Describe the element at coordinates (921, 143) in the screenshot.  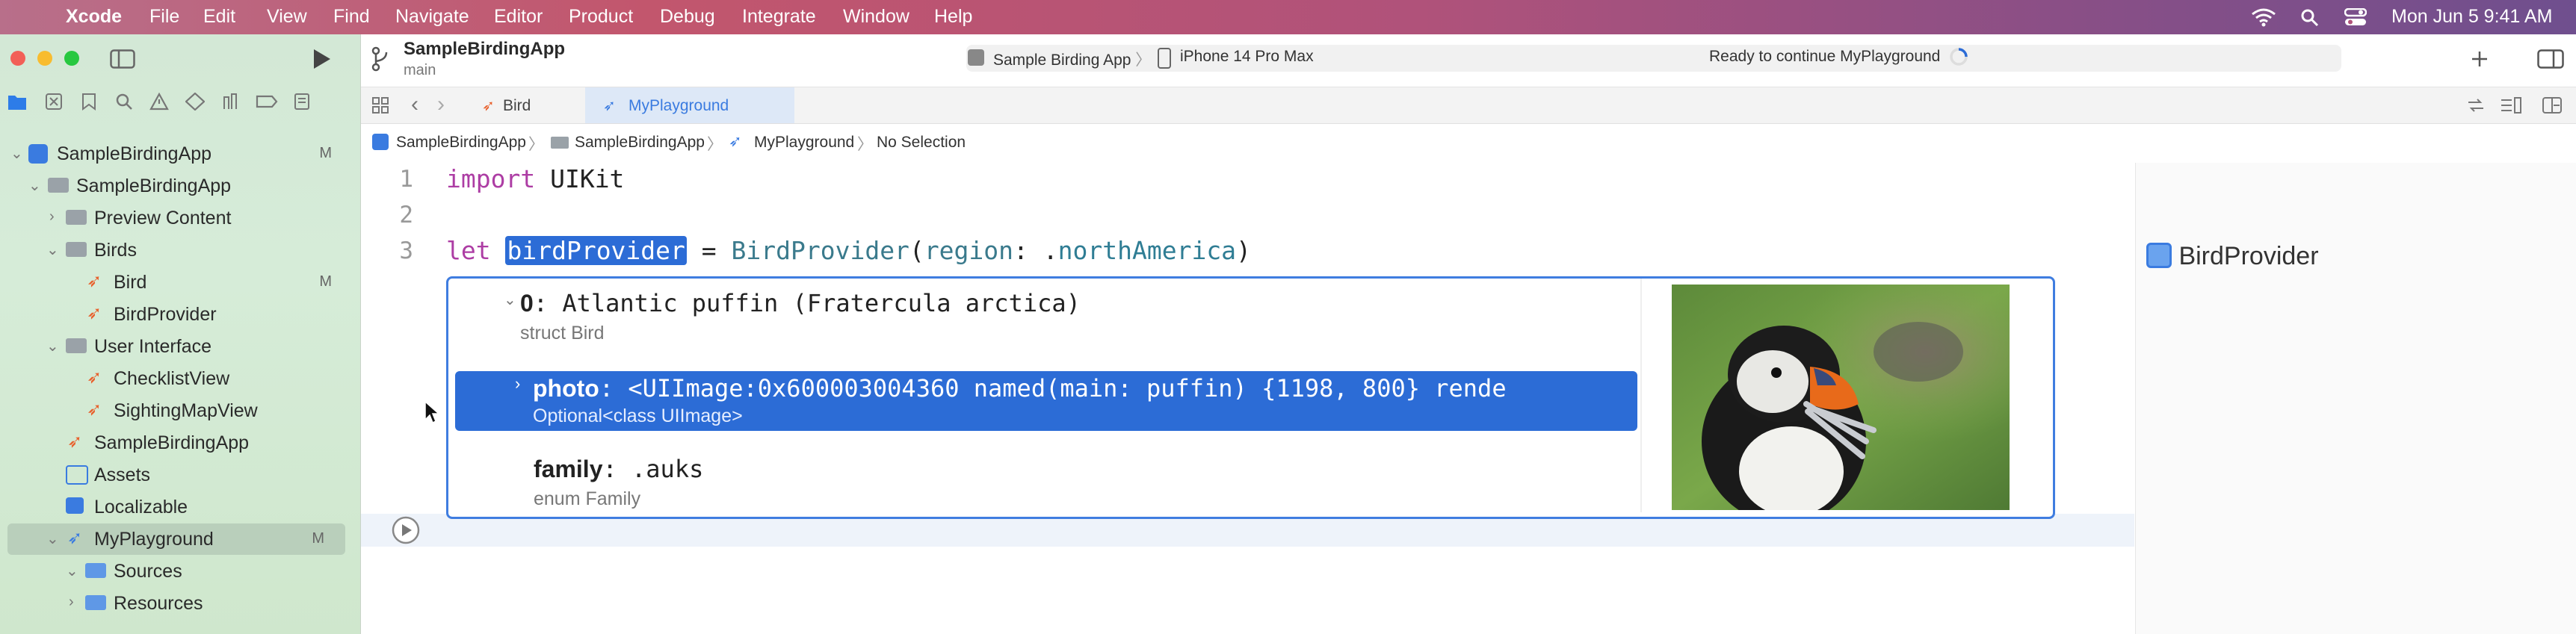
I see `breadcrumb-symbol: No Selection` at that location.